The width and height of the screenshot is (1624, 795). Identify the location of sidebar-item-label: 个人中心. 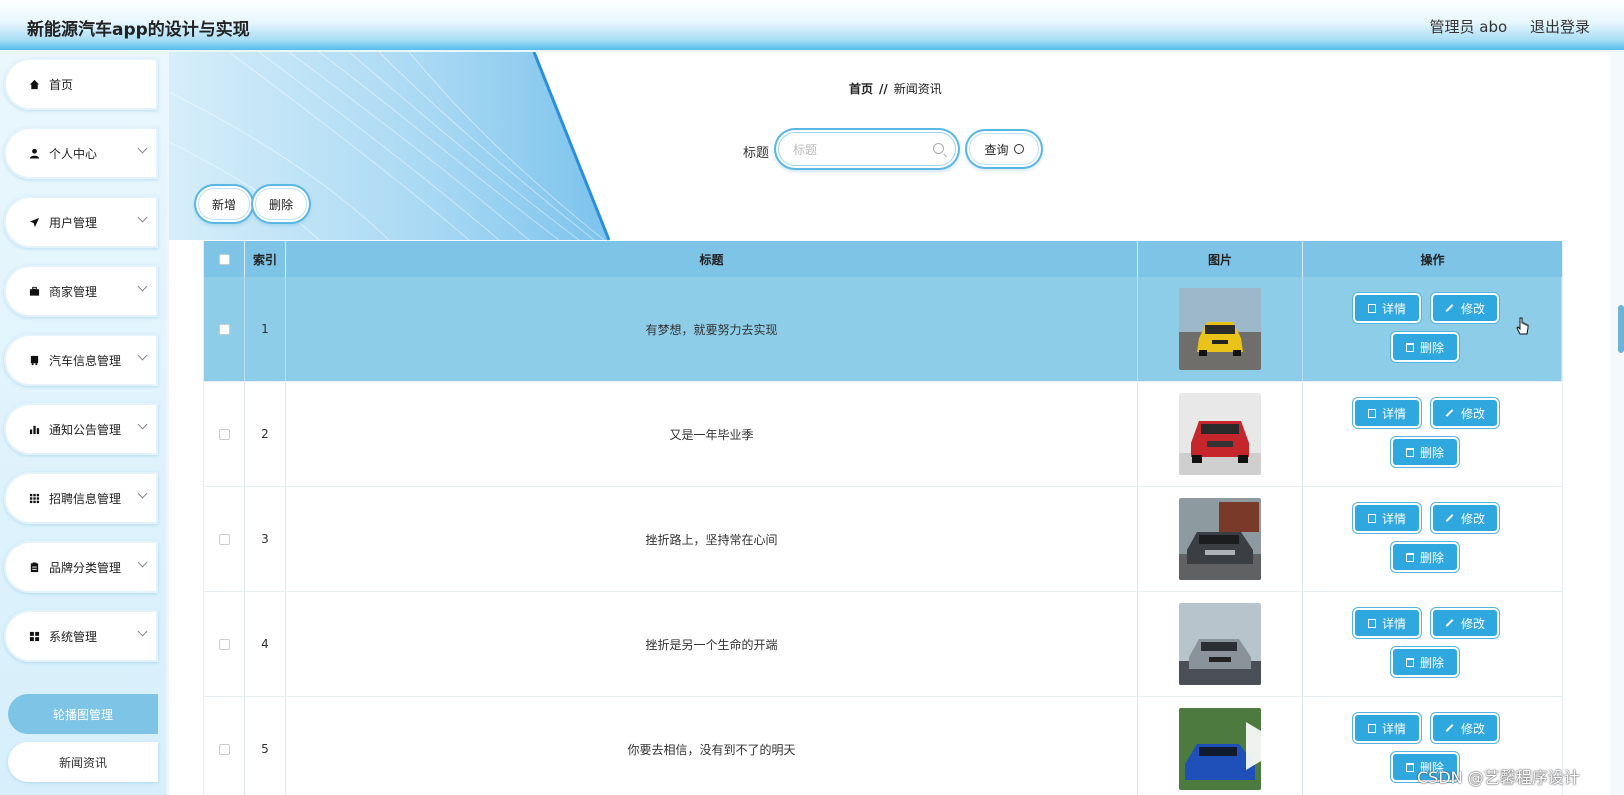
(73, 153).